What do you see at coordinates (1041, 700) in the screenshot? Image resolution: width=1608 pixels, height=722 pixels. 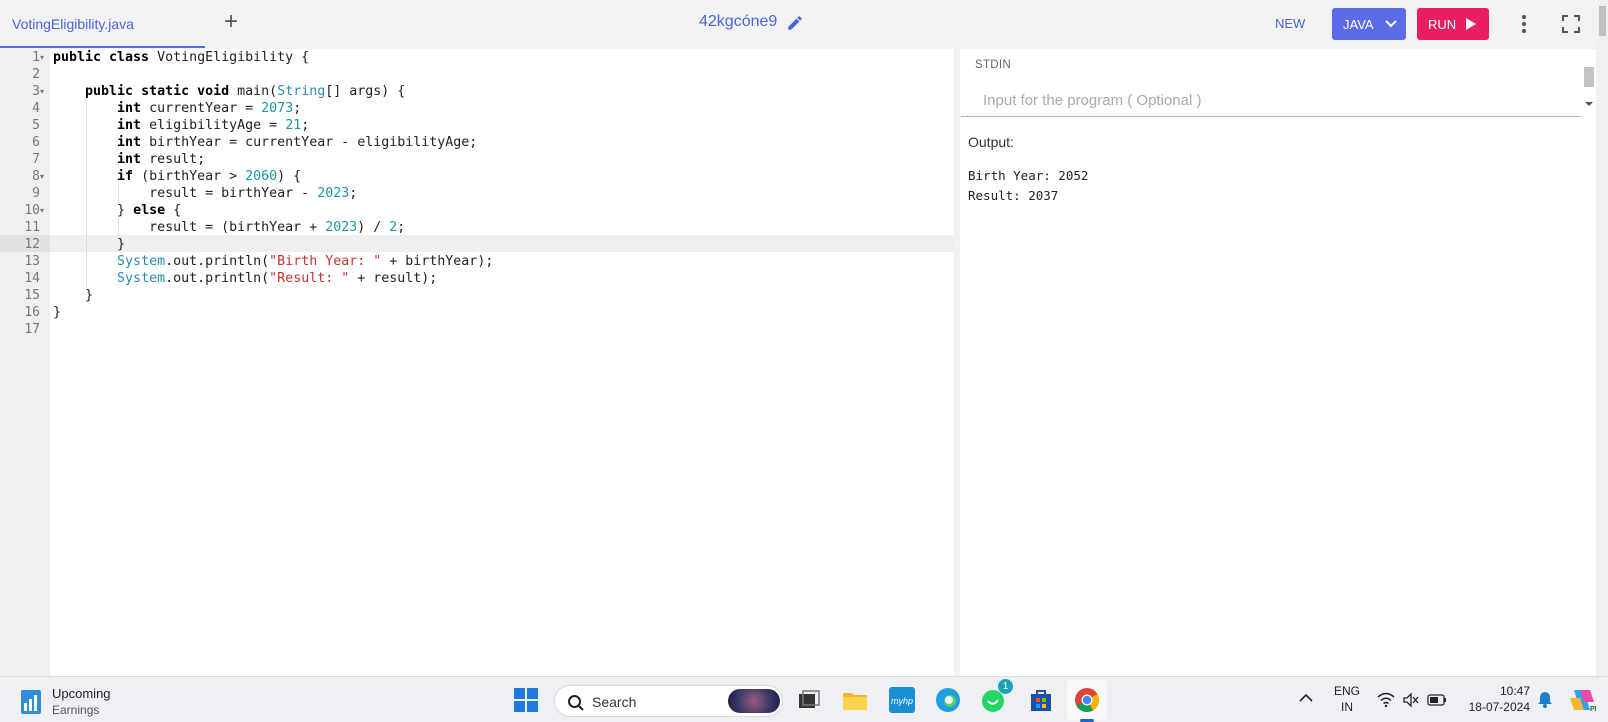 I see `microsoft-store-icon` at bounding box center [1041, 700].